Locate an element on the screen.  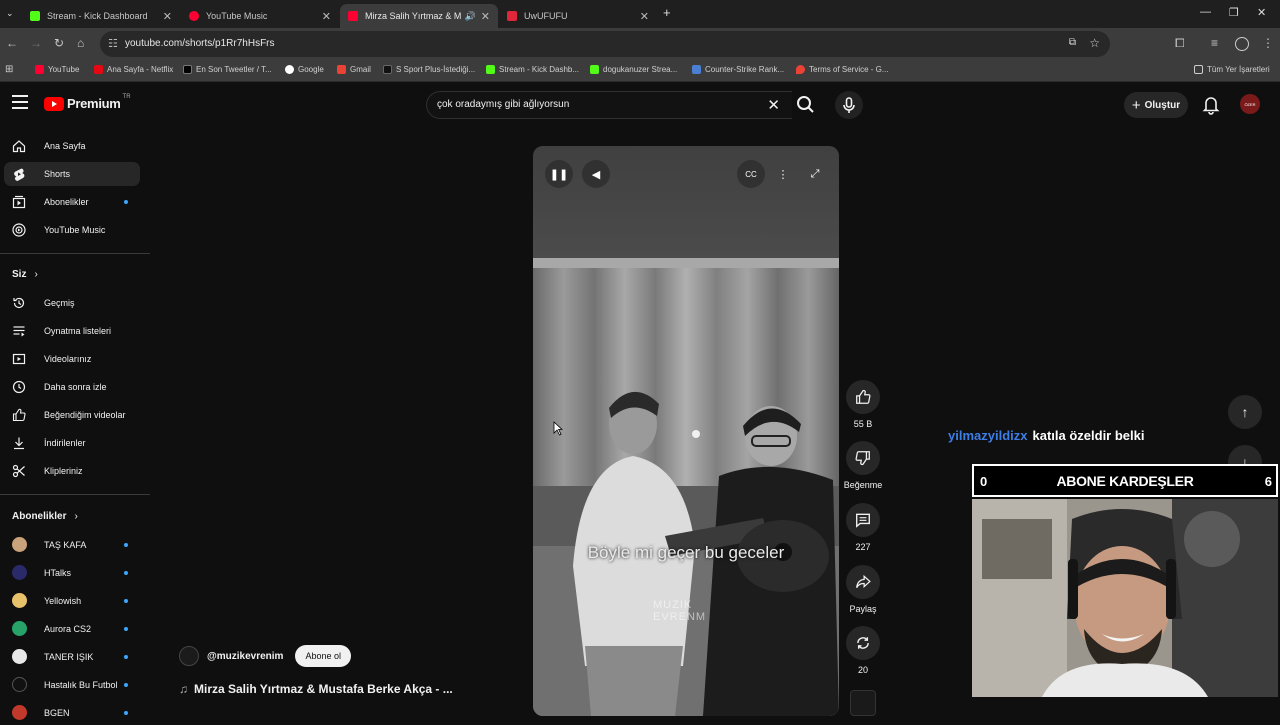
back-icon: ← is located at coordinates (12, 43).